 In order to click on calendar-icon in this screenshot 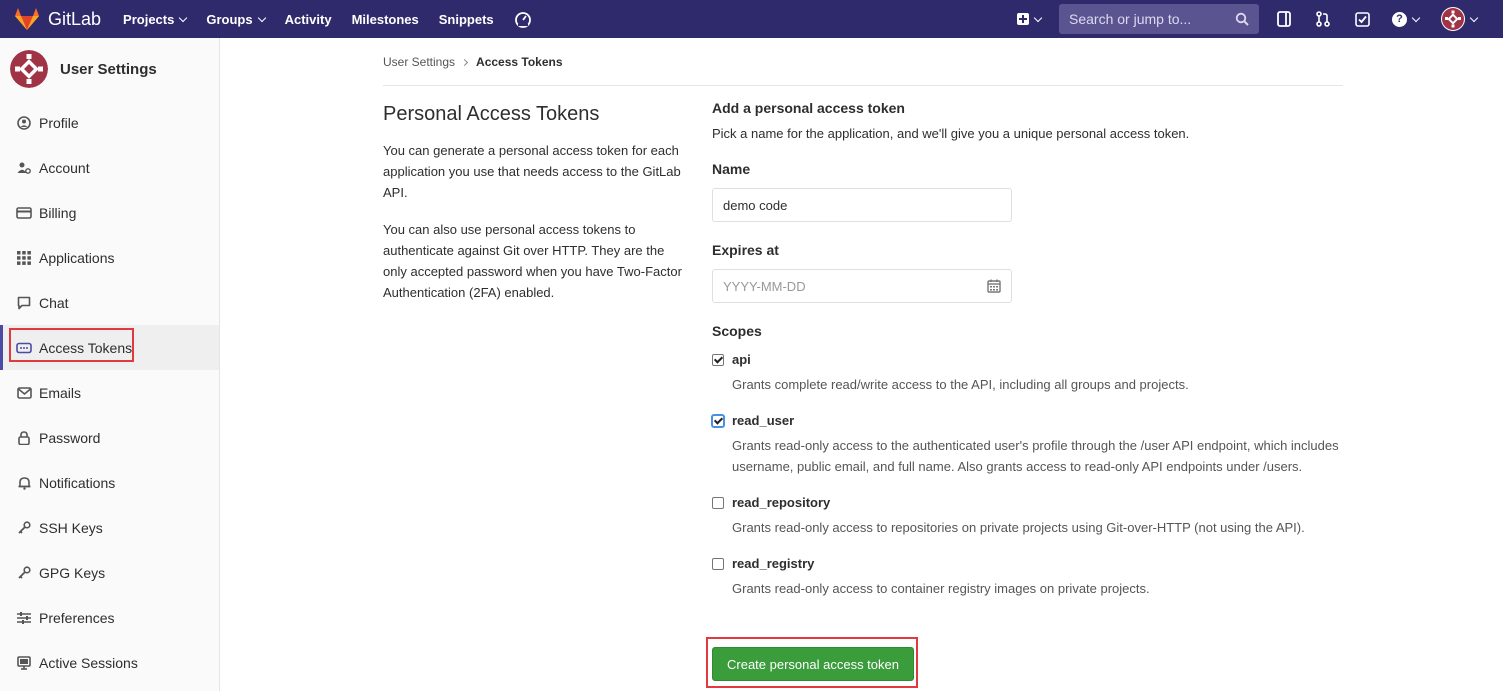, I will do `click(994, 286)`.